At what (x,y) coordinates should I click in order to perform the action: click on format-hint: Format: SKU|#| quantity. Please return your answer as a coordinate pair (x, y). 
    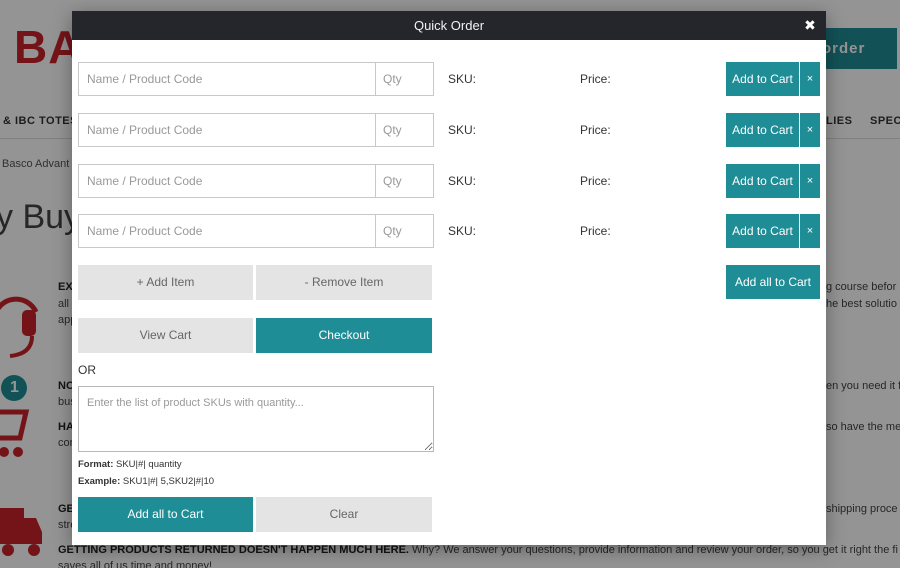
    Looking at the image, I should click on (130, 464).